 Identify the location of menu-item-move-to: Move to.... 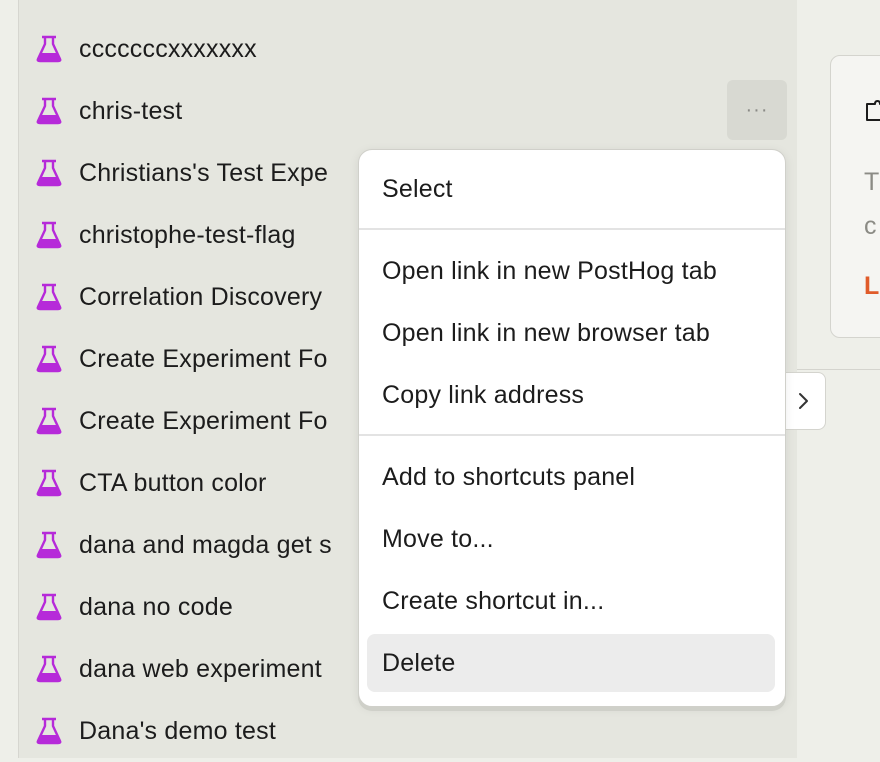
(571, 539).